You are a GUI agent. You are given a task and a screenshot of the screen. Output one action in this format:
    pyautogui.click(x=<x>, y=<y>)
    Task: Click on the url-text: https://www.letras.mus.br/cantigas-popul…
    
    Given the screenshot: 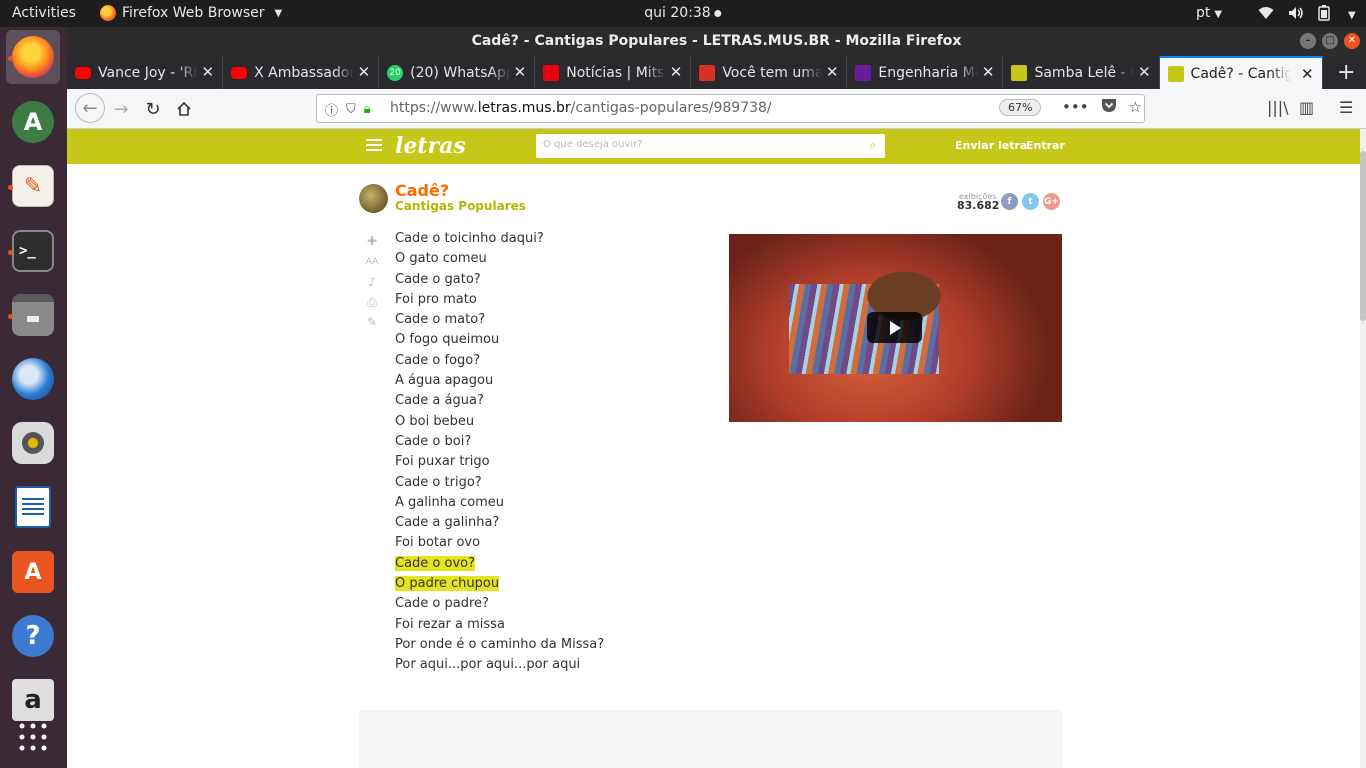 What is the action you would take?
    pyautogui.click(x=581, y=108)
    